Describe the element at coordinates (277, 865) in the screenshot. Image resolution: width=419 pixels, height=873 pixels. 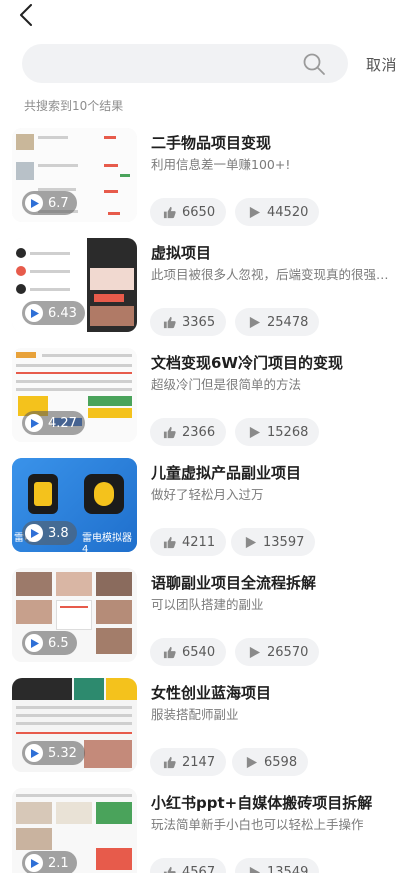
I see `play-count: 13549` at that location.